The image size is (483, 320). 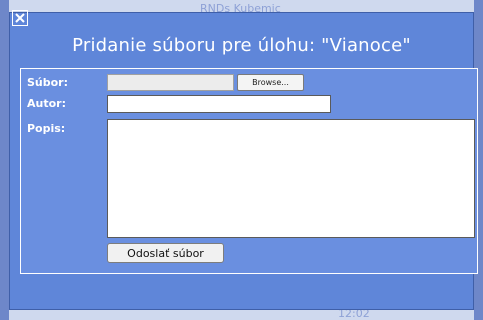 What do you see at coordinates (46, 103) in the screenshot?
I see `author-label: Autor:` at bounding box center [46, 103].